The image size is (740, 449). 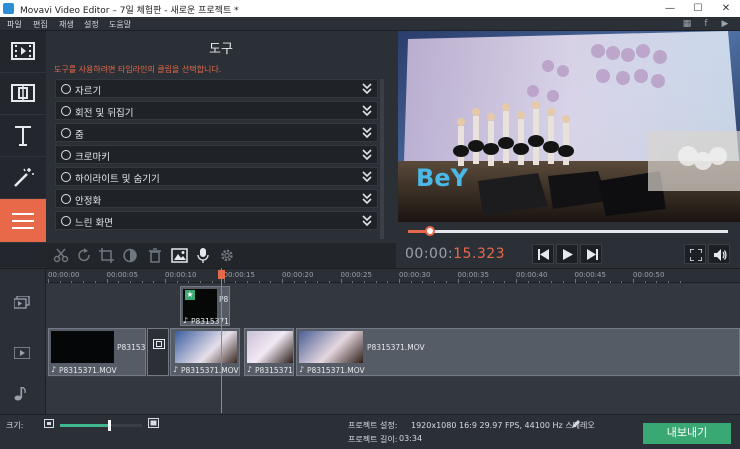 What do you see at coordinates (430, 231) in the screenshot?
I see `playback-progress-thumb` at bounding box center [430, 231].